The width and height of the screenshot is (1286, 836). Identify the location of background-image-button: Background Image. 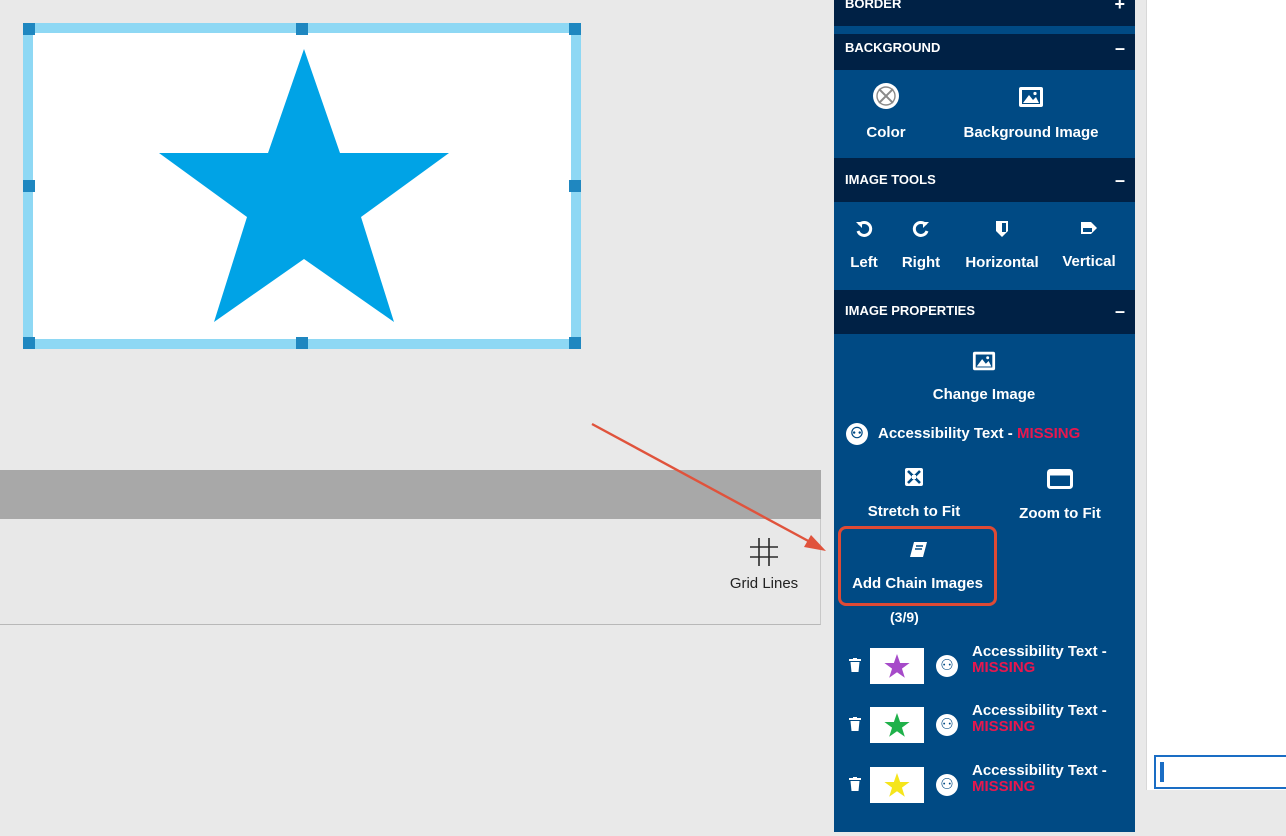
(1031, 113).